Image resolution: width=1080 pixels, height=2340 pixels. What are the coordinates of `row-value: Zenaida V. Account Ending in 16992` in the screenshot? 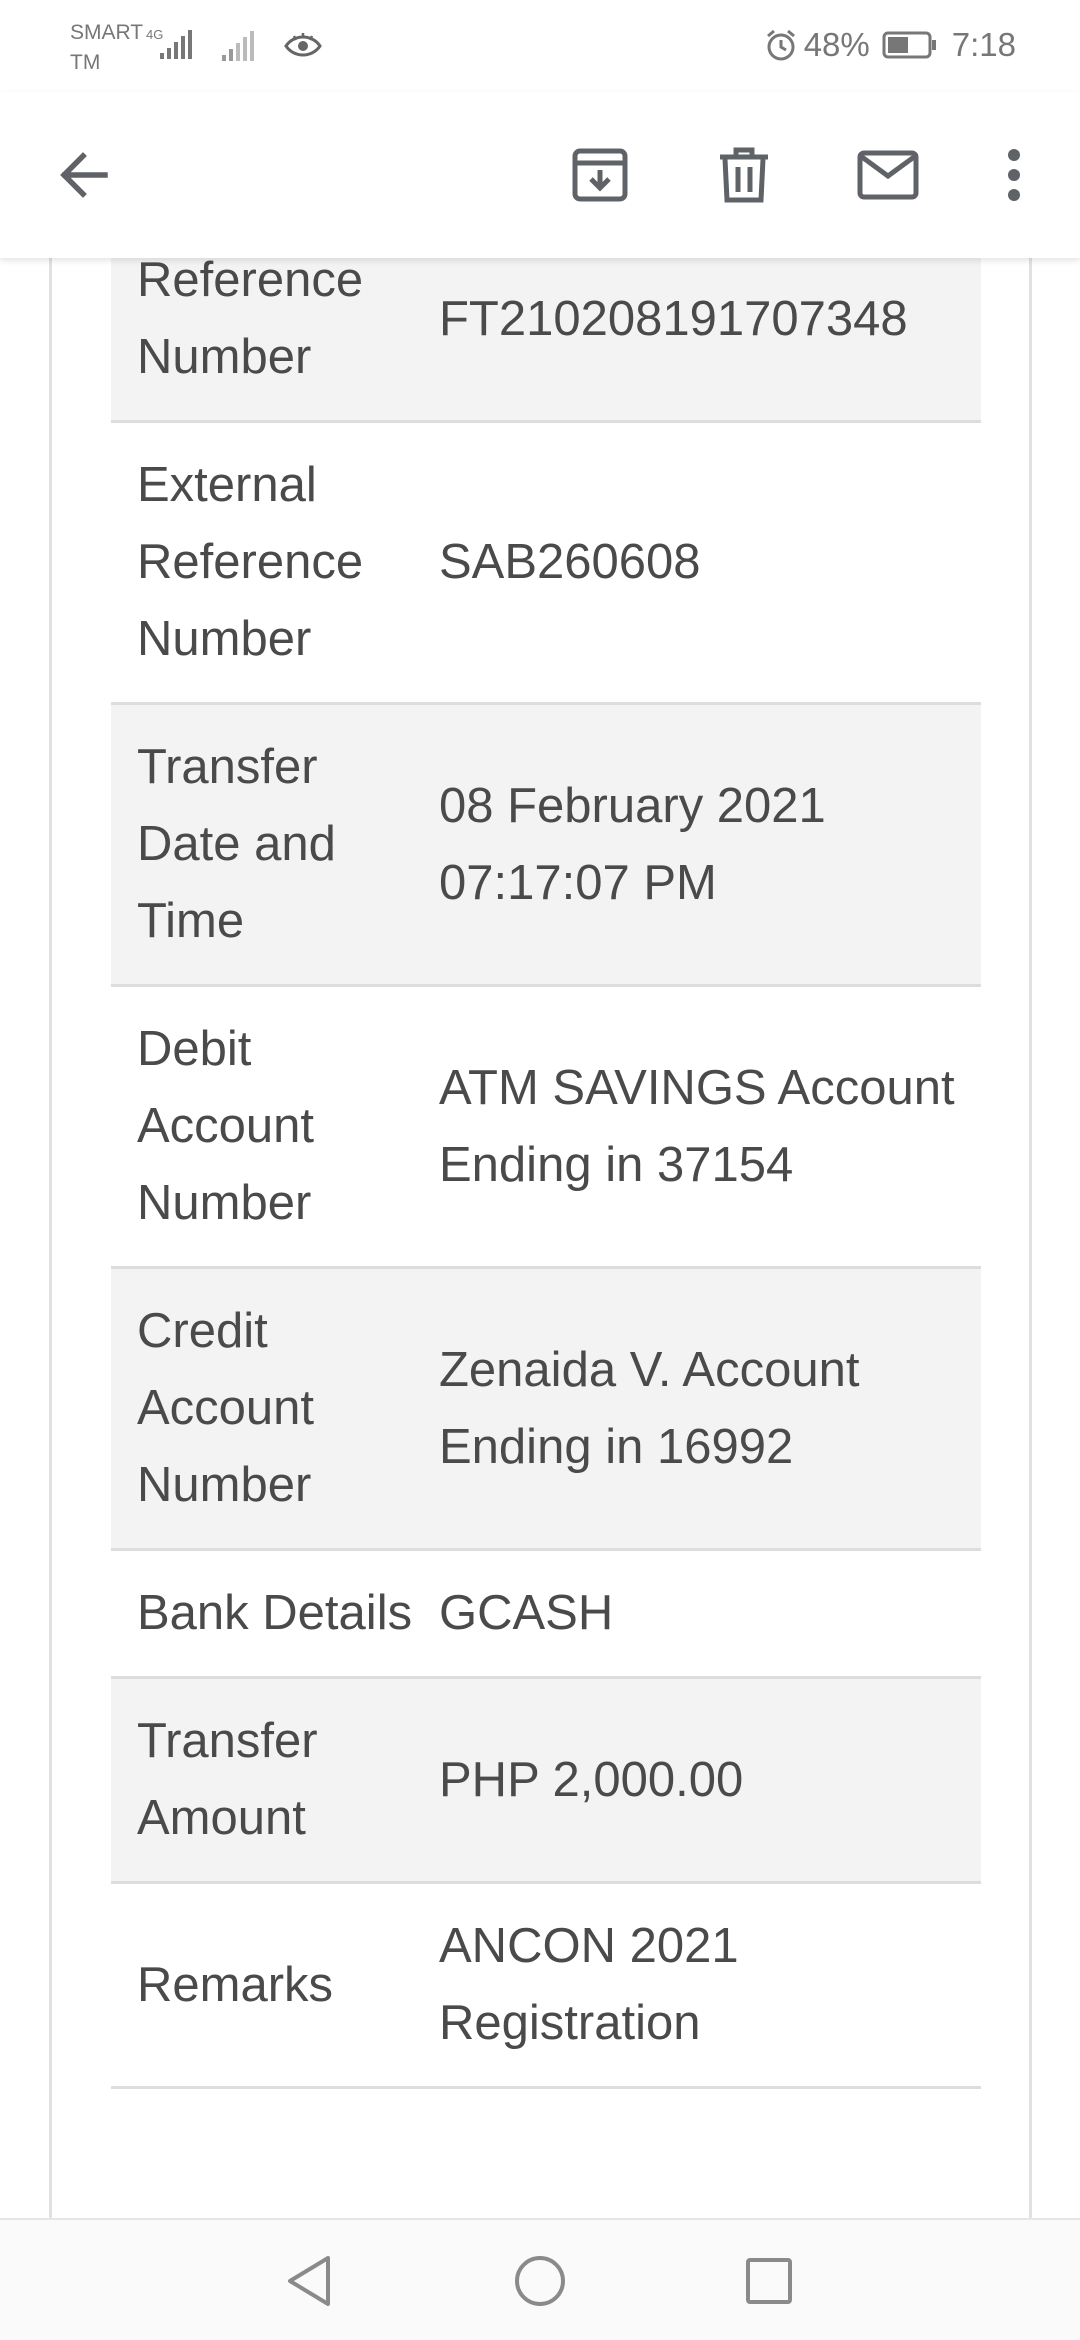 It's located at (649, 1408).